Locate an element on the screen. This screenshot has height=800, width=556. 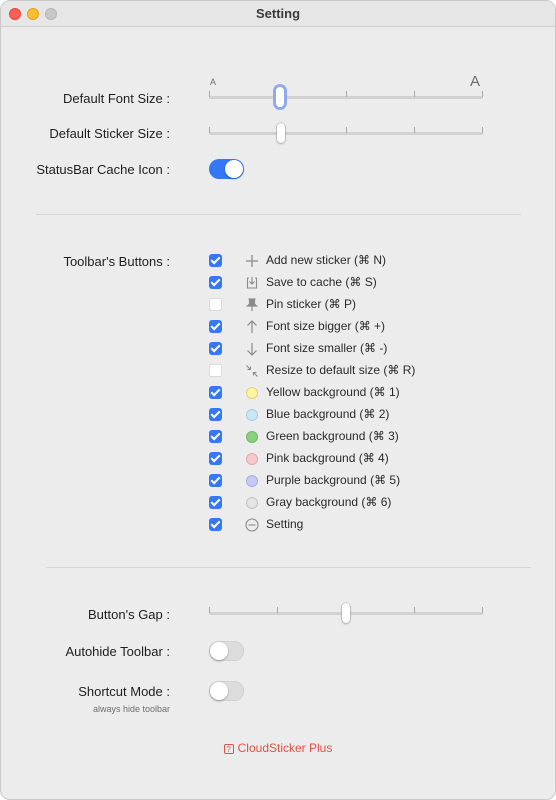
toolbar-button-row: Save to cache (⌘ S) is located at coordinates (359, 283).